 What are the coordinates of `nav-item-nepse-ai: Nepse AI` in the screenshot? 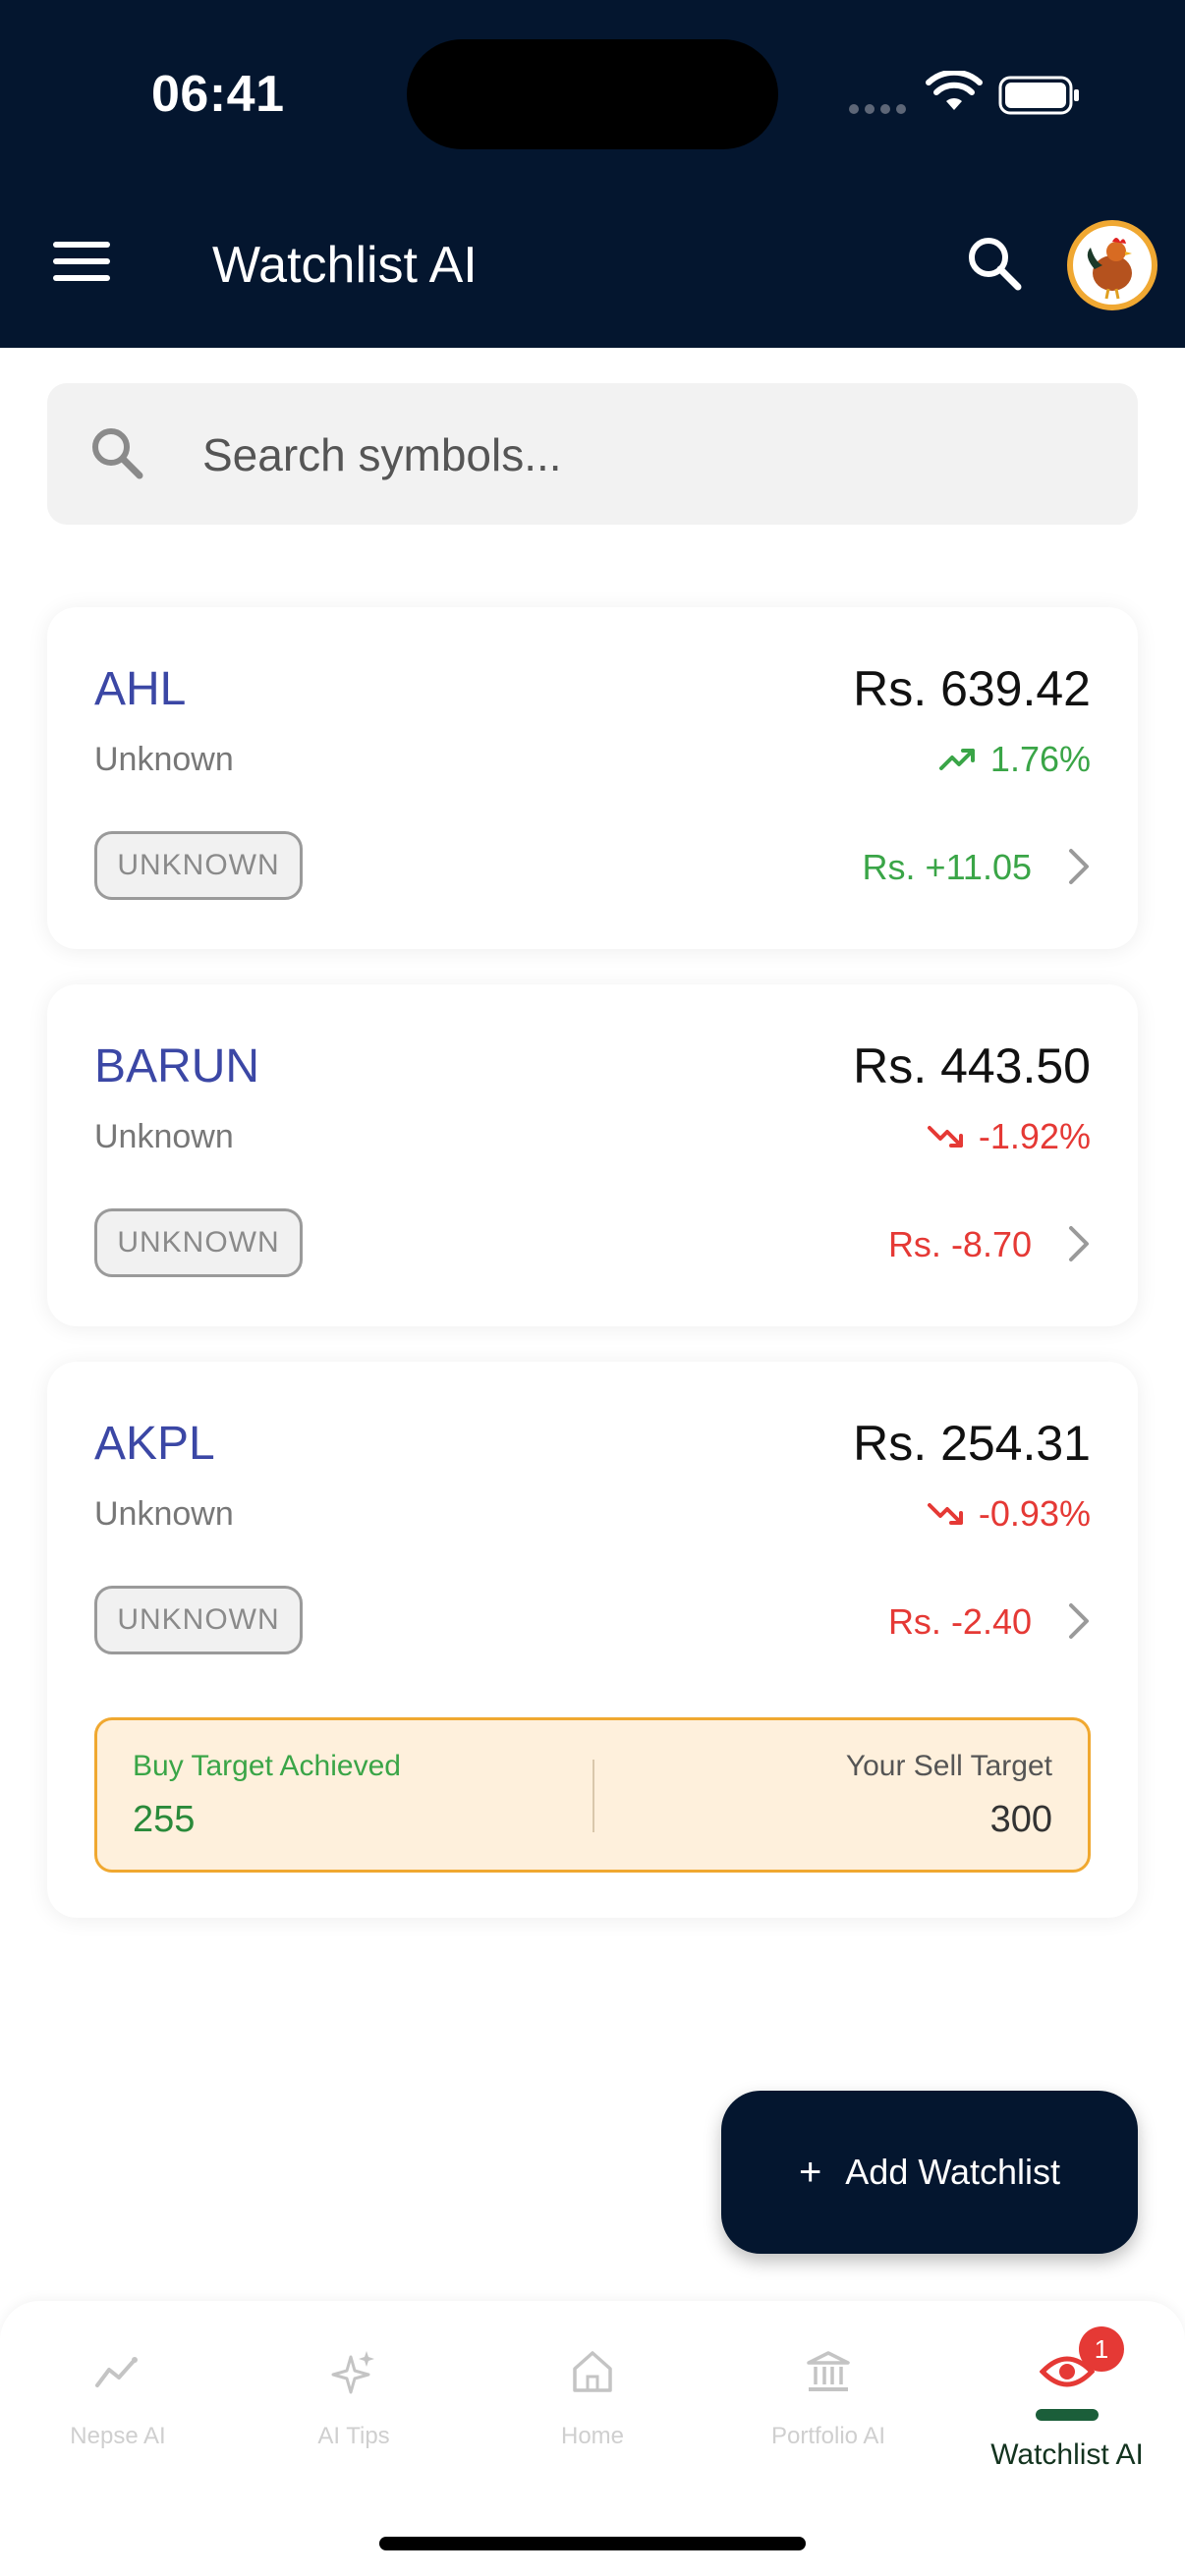 It's located at (118, 2395).